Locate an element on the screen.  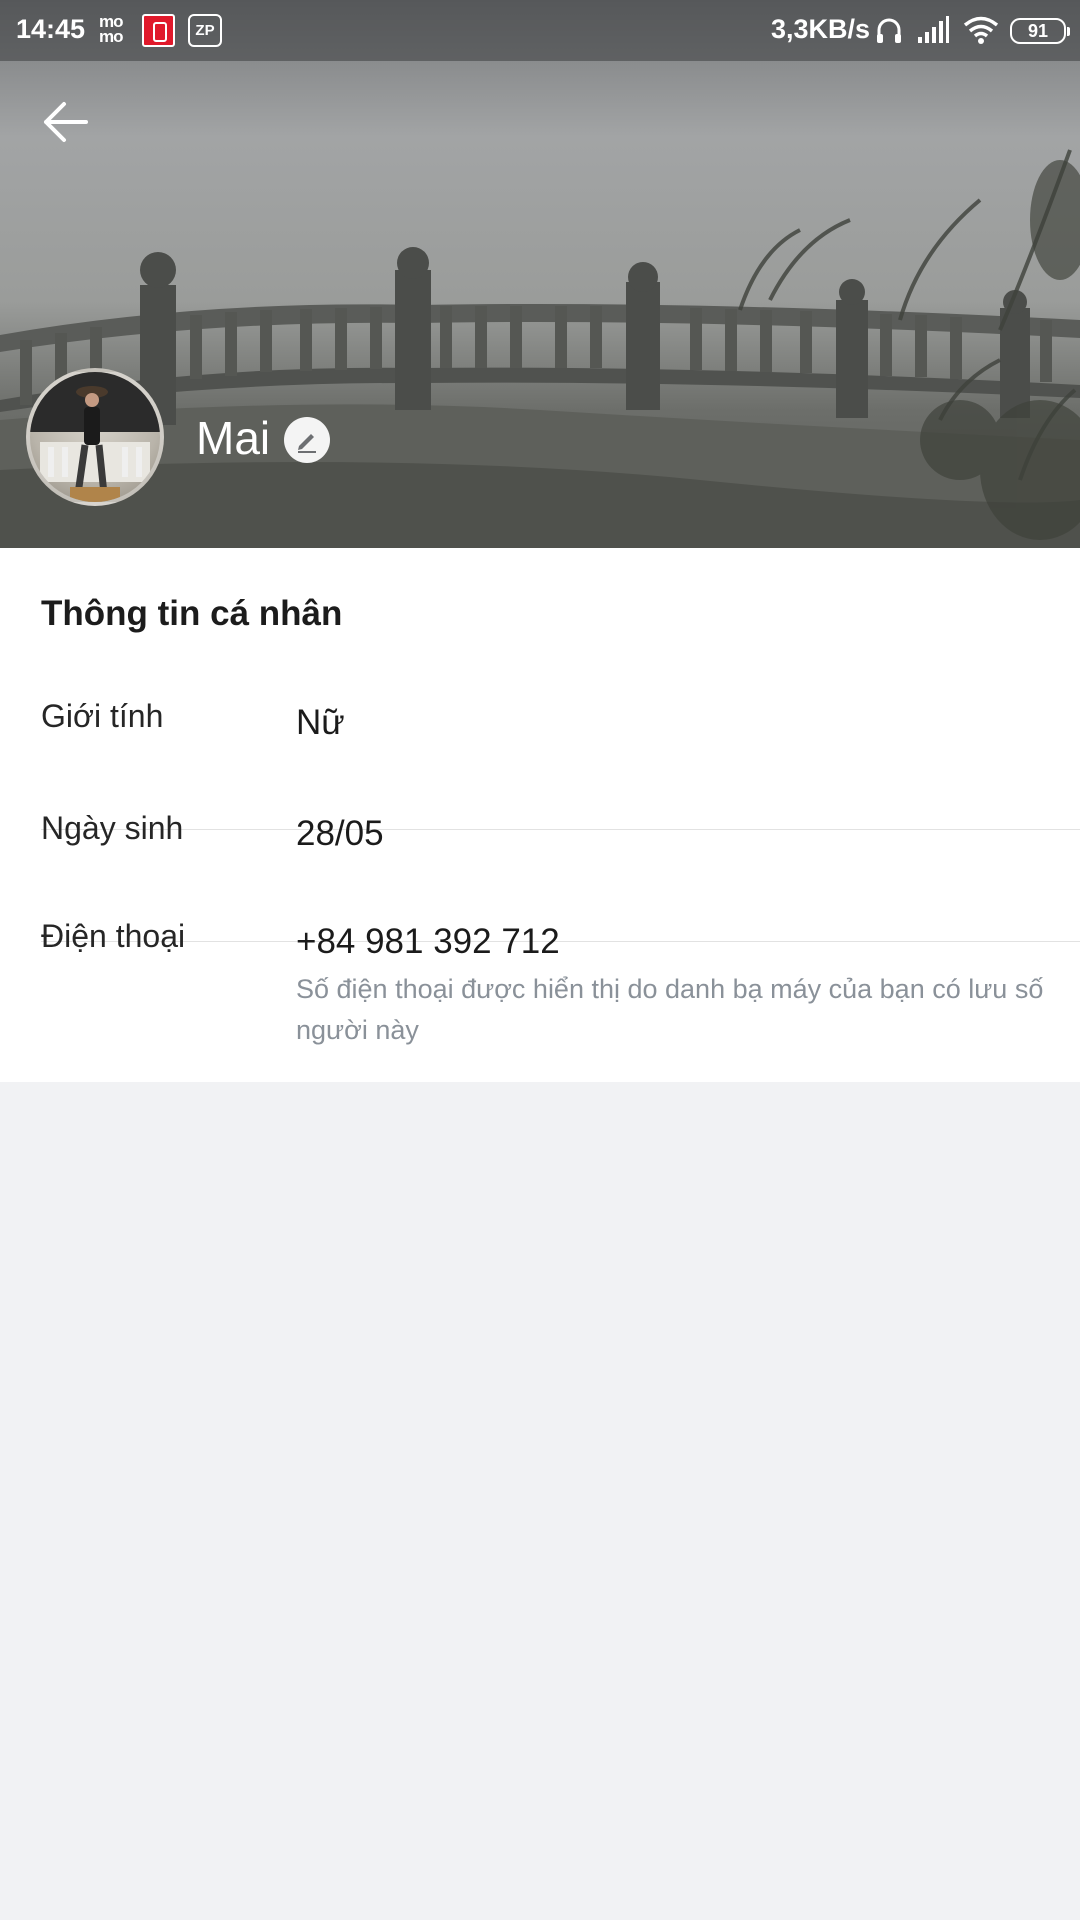
back-button is located at coordinates (70, 124).